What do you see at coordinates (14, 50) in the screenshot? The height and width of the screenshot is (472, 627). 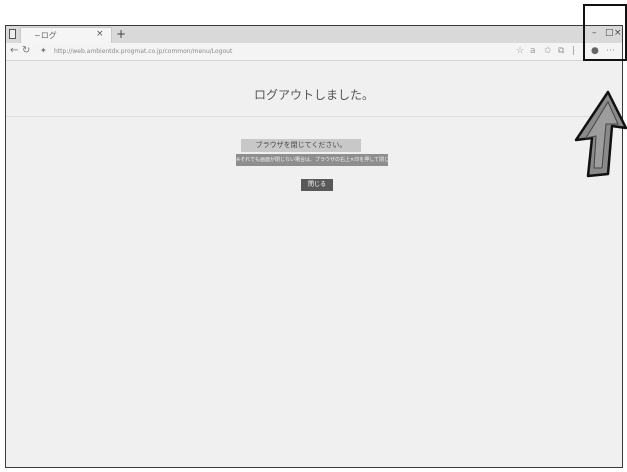 I see `back-arrow-icon: ←` at bounding box center [14, 50].